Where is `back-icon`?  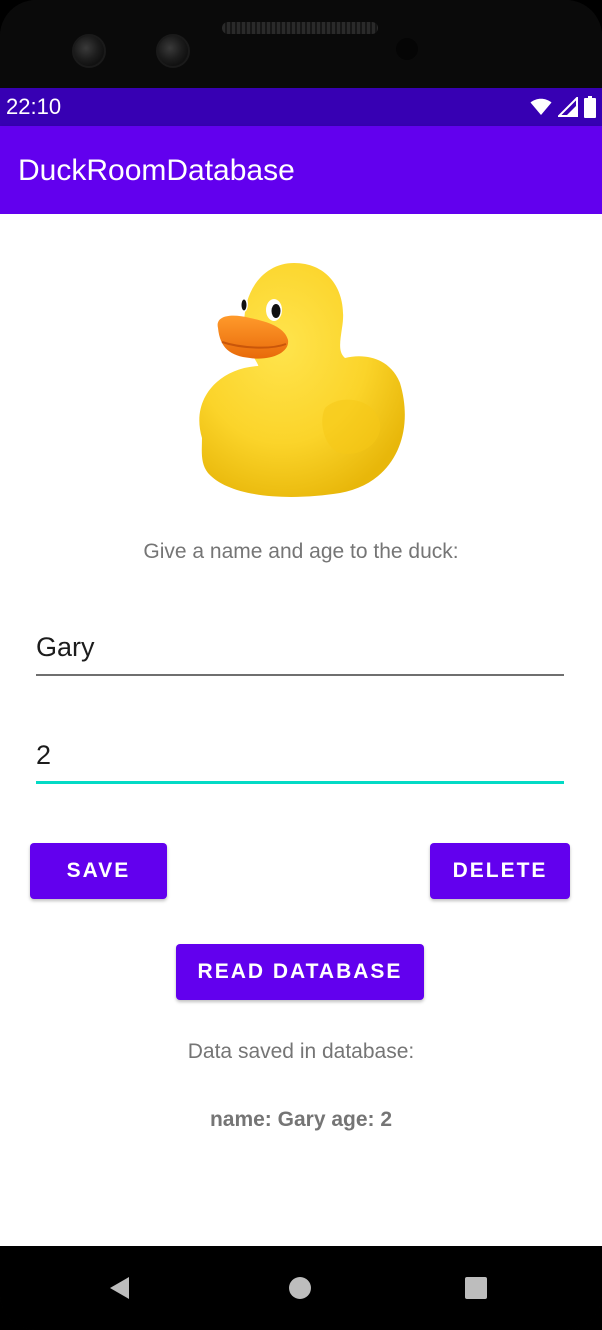 back-icon is located at coordinates (119, 1288).